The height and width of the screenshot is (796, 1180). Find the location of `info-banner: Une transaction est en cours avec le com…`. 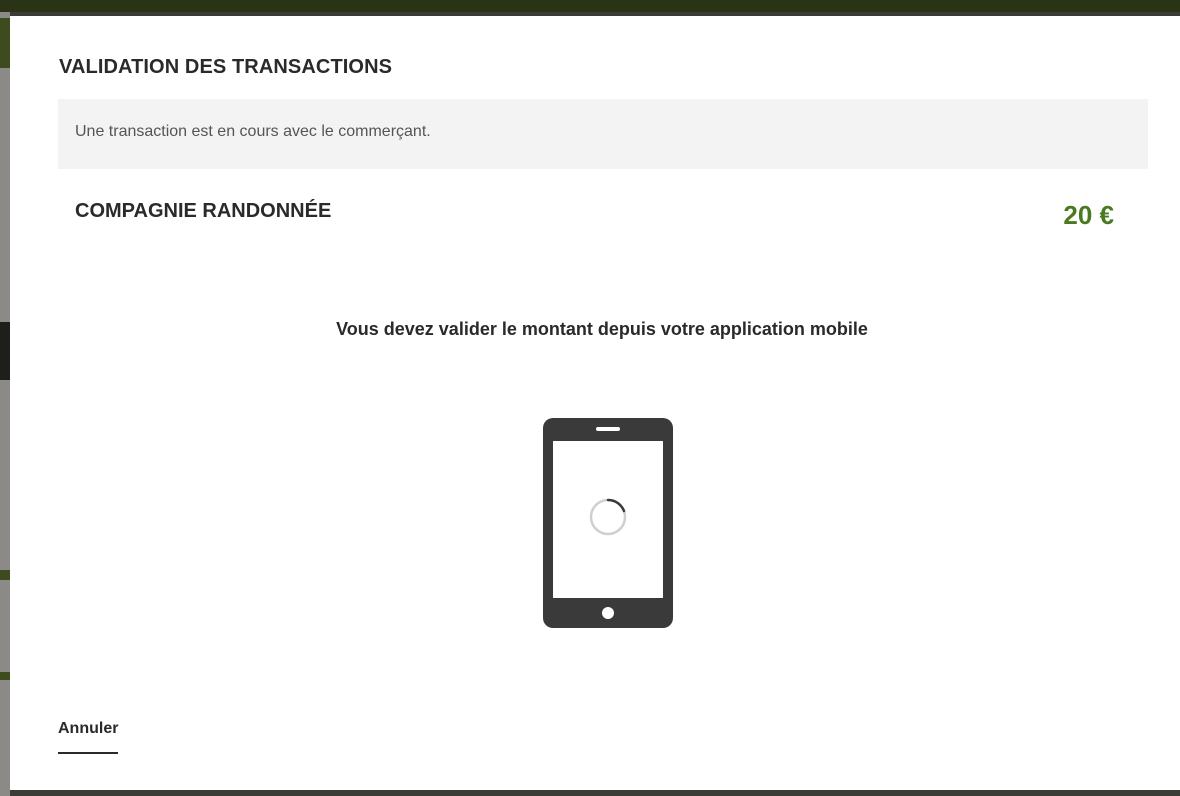

info-banner: Une transaction est en cours avec le com… is located at coordinates (603, 134).